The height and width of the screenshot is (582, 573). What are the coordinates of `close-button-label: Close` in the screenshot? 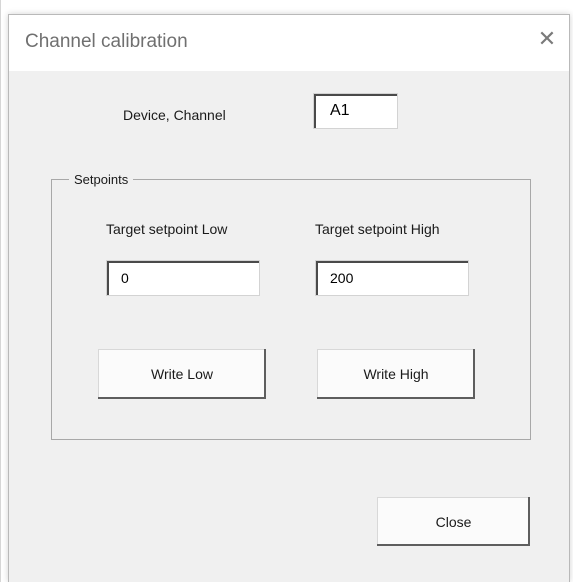 It's located at (453, 521).